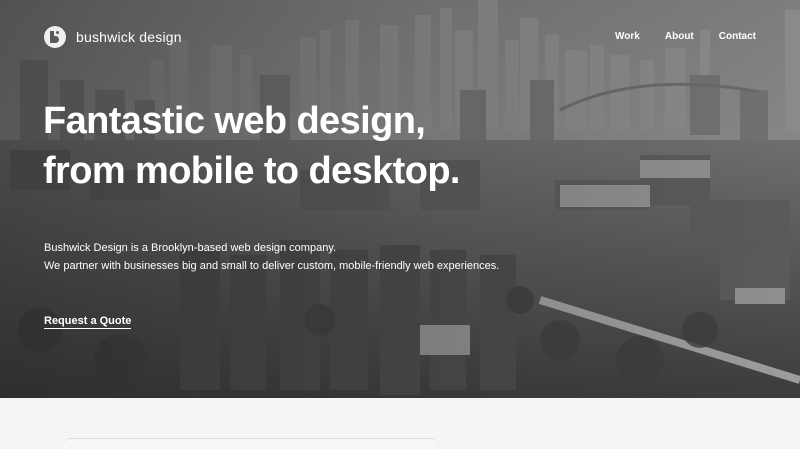 The width and height of the screenshot is (800, 449). I want to click on nav-item-about: About, so click(679, 36).